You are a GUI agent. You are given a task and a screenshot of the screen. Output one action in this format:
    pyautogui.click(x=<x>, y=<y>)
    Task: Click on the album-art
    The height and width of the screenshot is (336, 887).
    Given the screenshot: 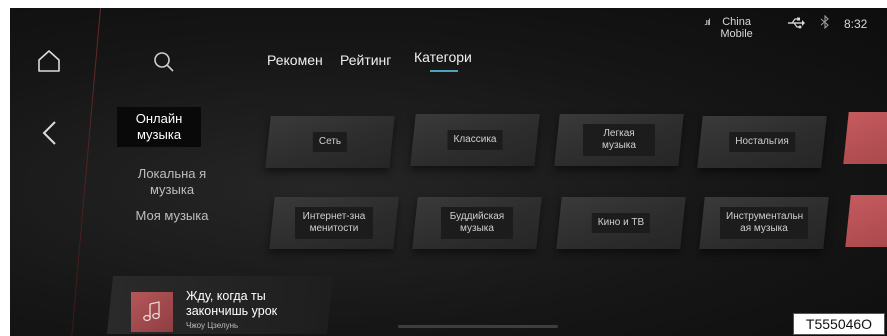 What is the action you would take?
    pyautogui.click(x=152, y=312)
    